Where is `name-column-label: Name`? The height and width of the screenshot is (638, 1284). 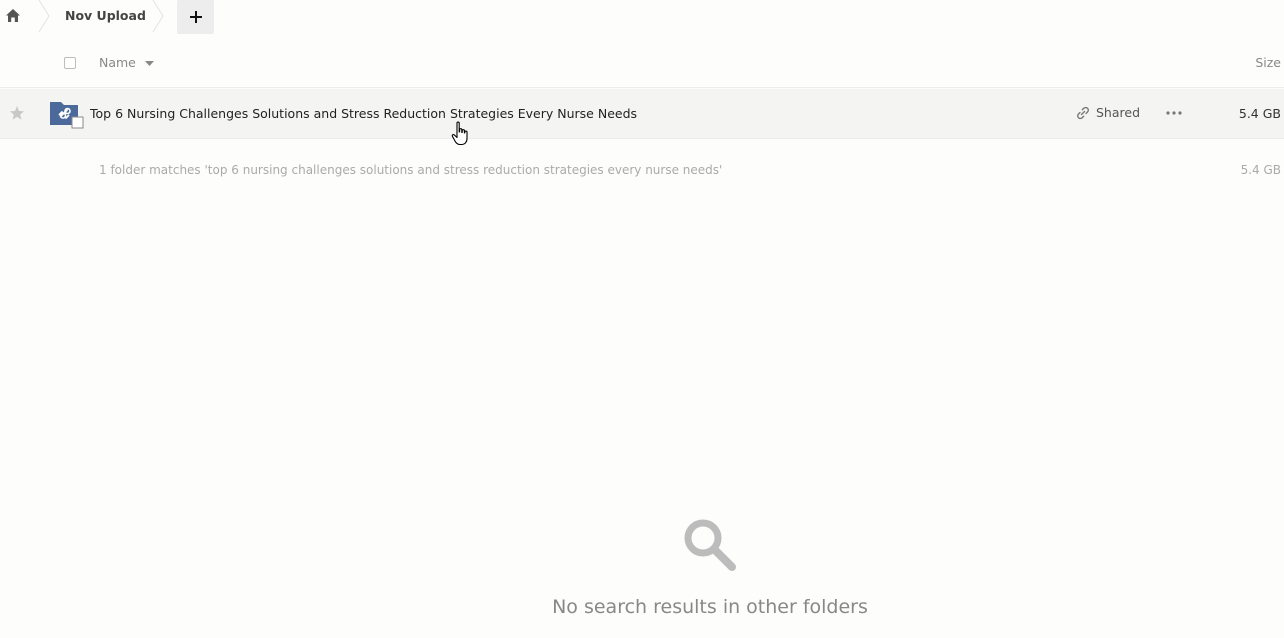
name-column-label: Name is located at coordinates (117, 62).